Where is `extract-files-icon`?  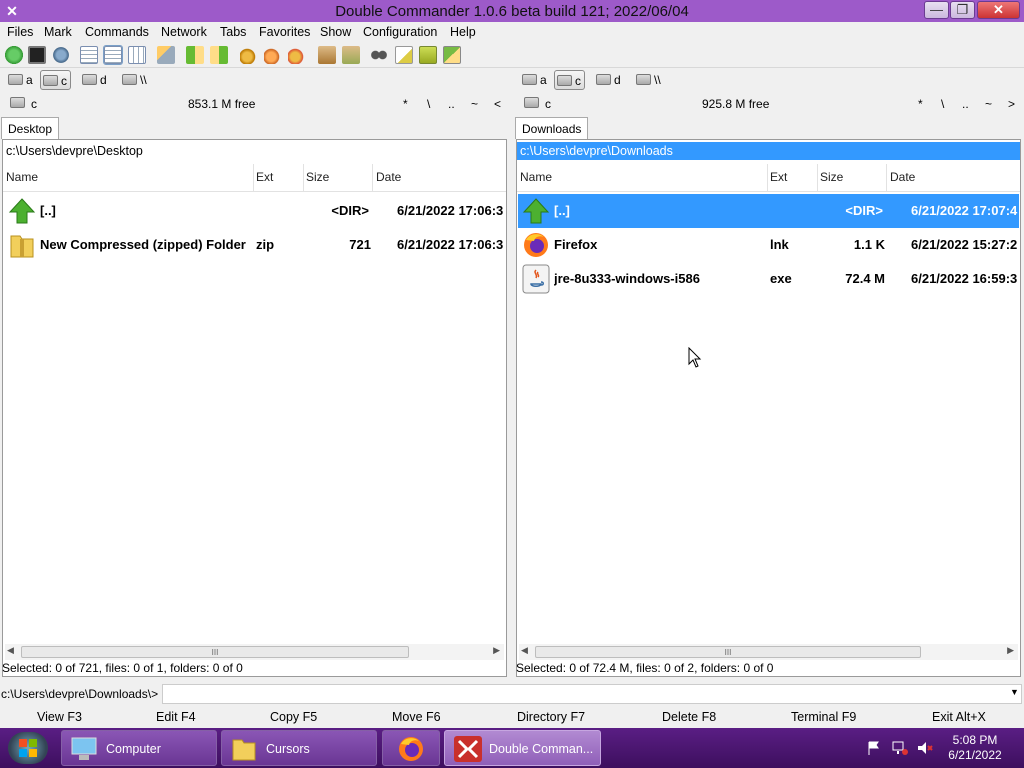
extract-files-icon is located at coordinates (351, 55).